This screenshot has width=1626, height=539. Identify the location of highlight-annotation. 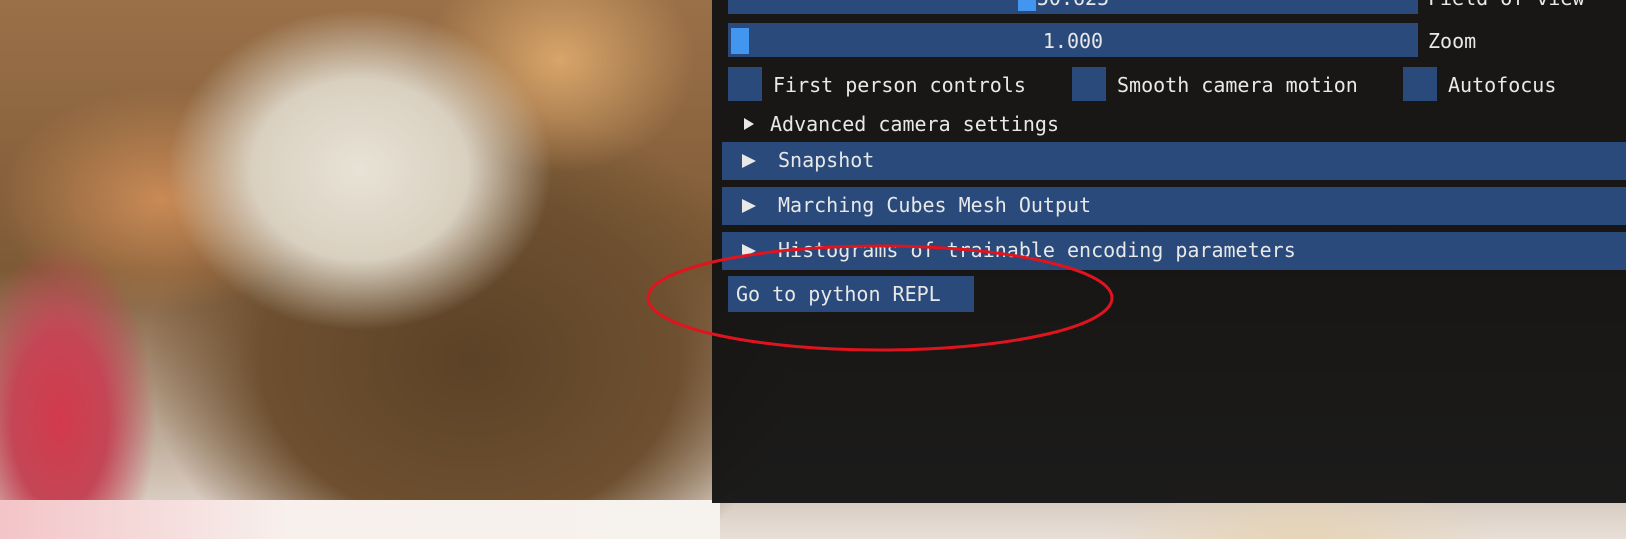
(880, 298).